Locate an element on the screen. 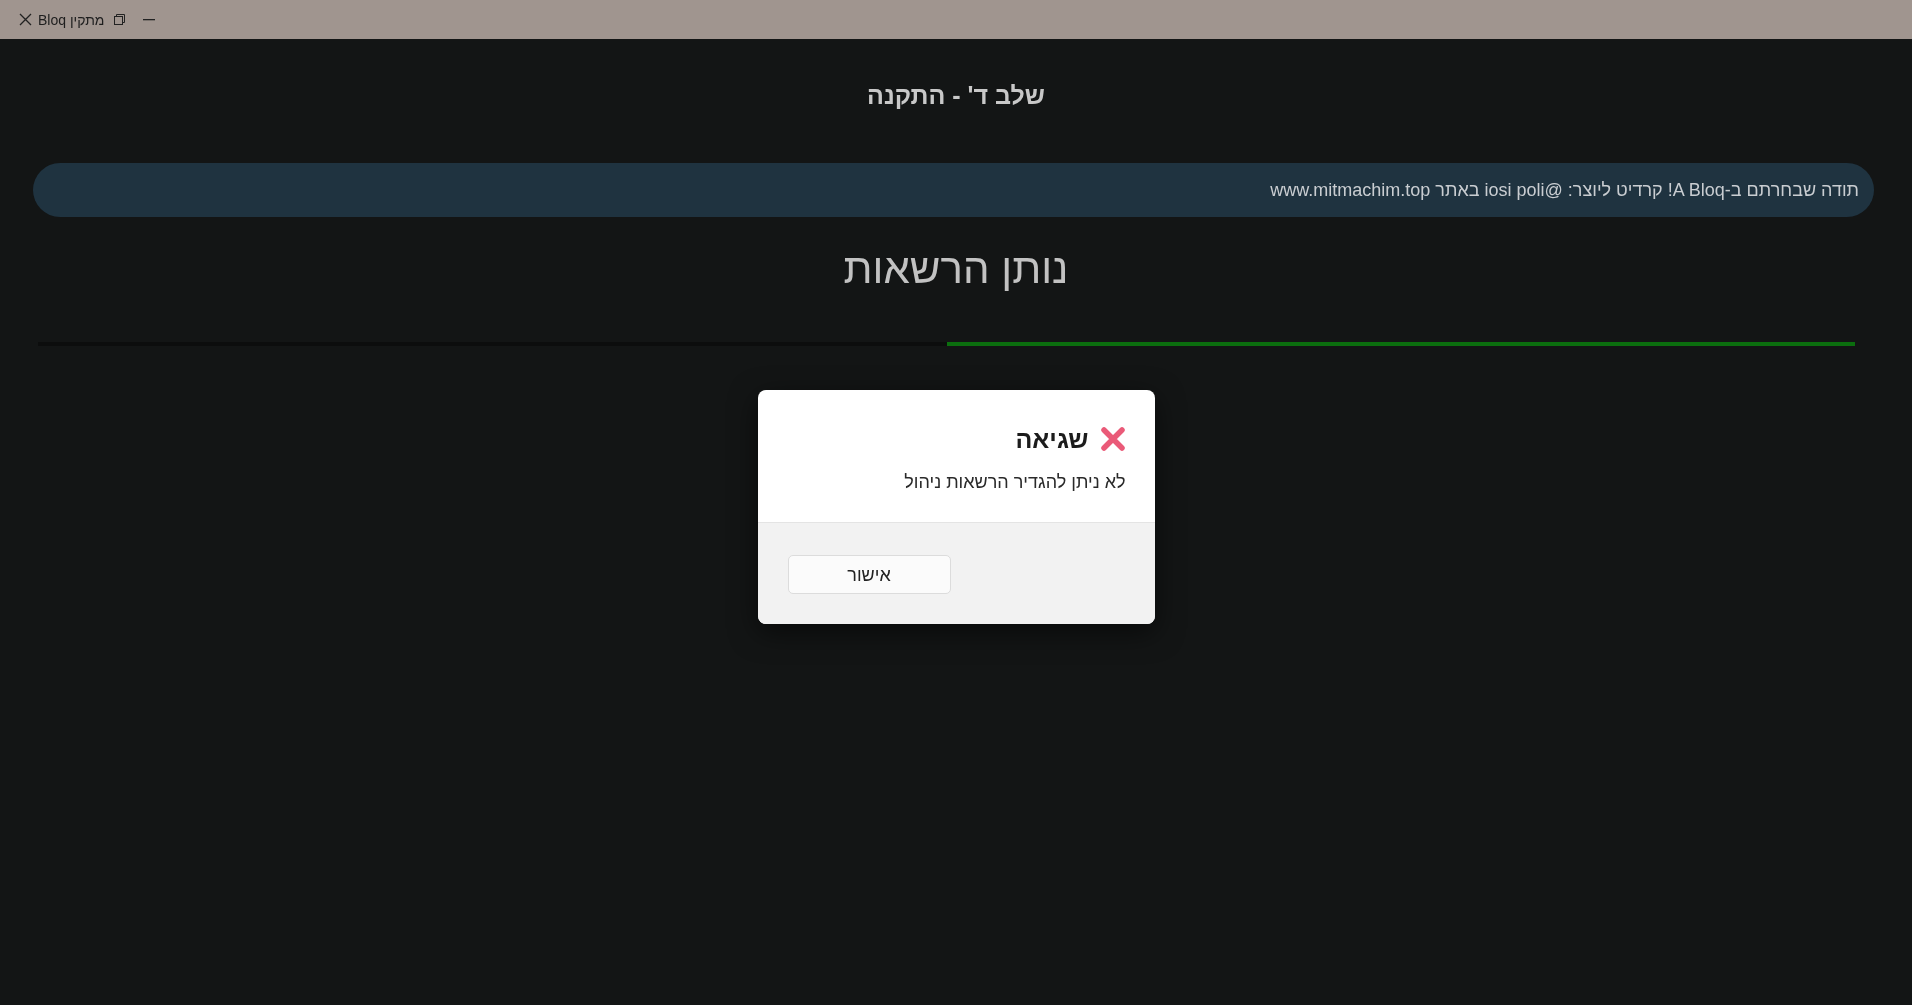  credit-text: תודה שבחרתם ב-A Bloq! קרדיט ליוצר: @iosi poli באתר www.mitmachim.top is located at coordinates (1564, 190).